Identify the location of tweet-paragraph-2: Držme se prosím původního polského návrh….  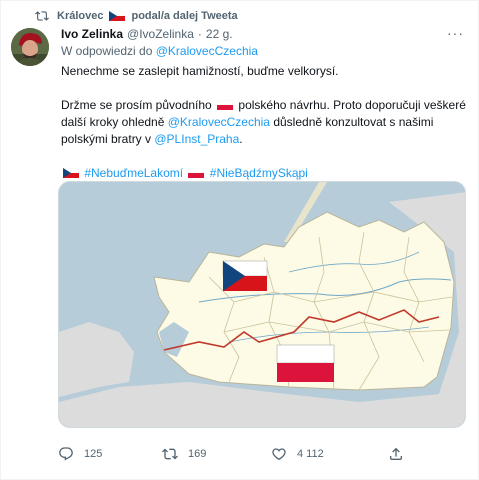
(263, 122).